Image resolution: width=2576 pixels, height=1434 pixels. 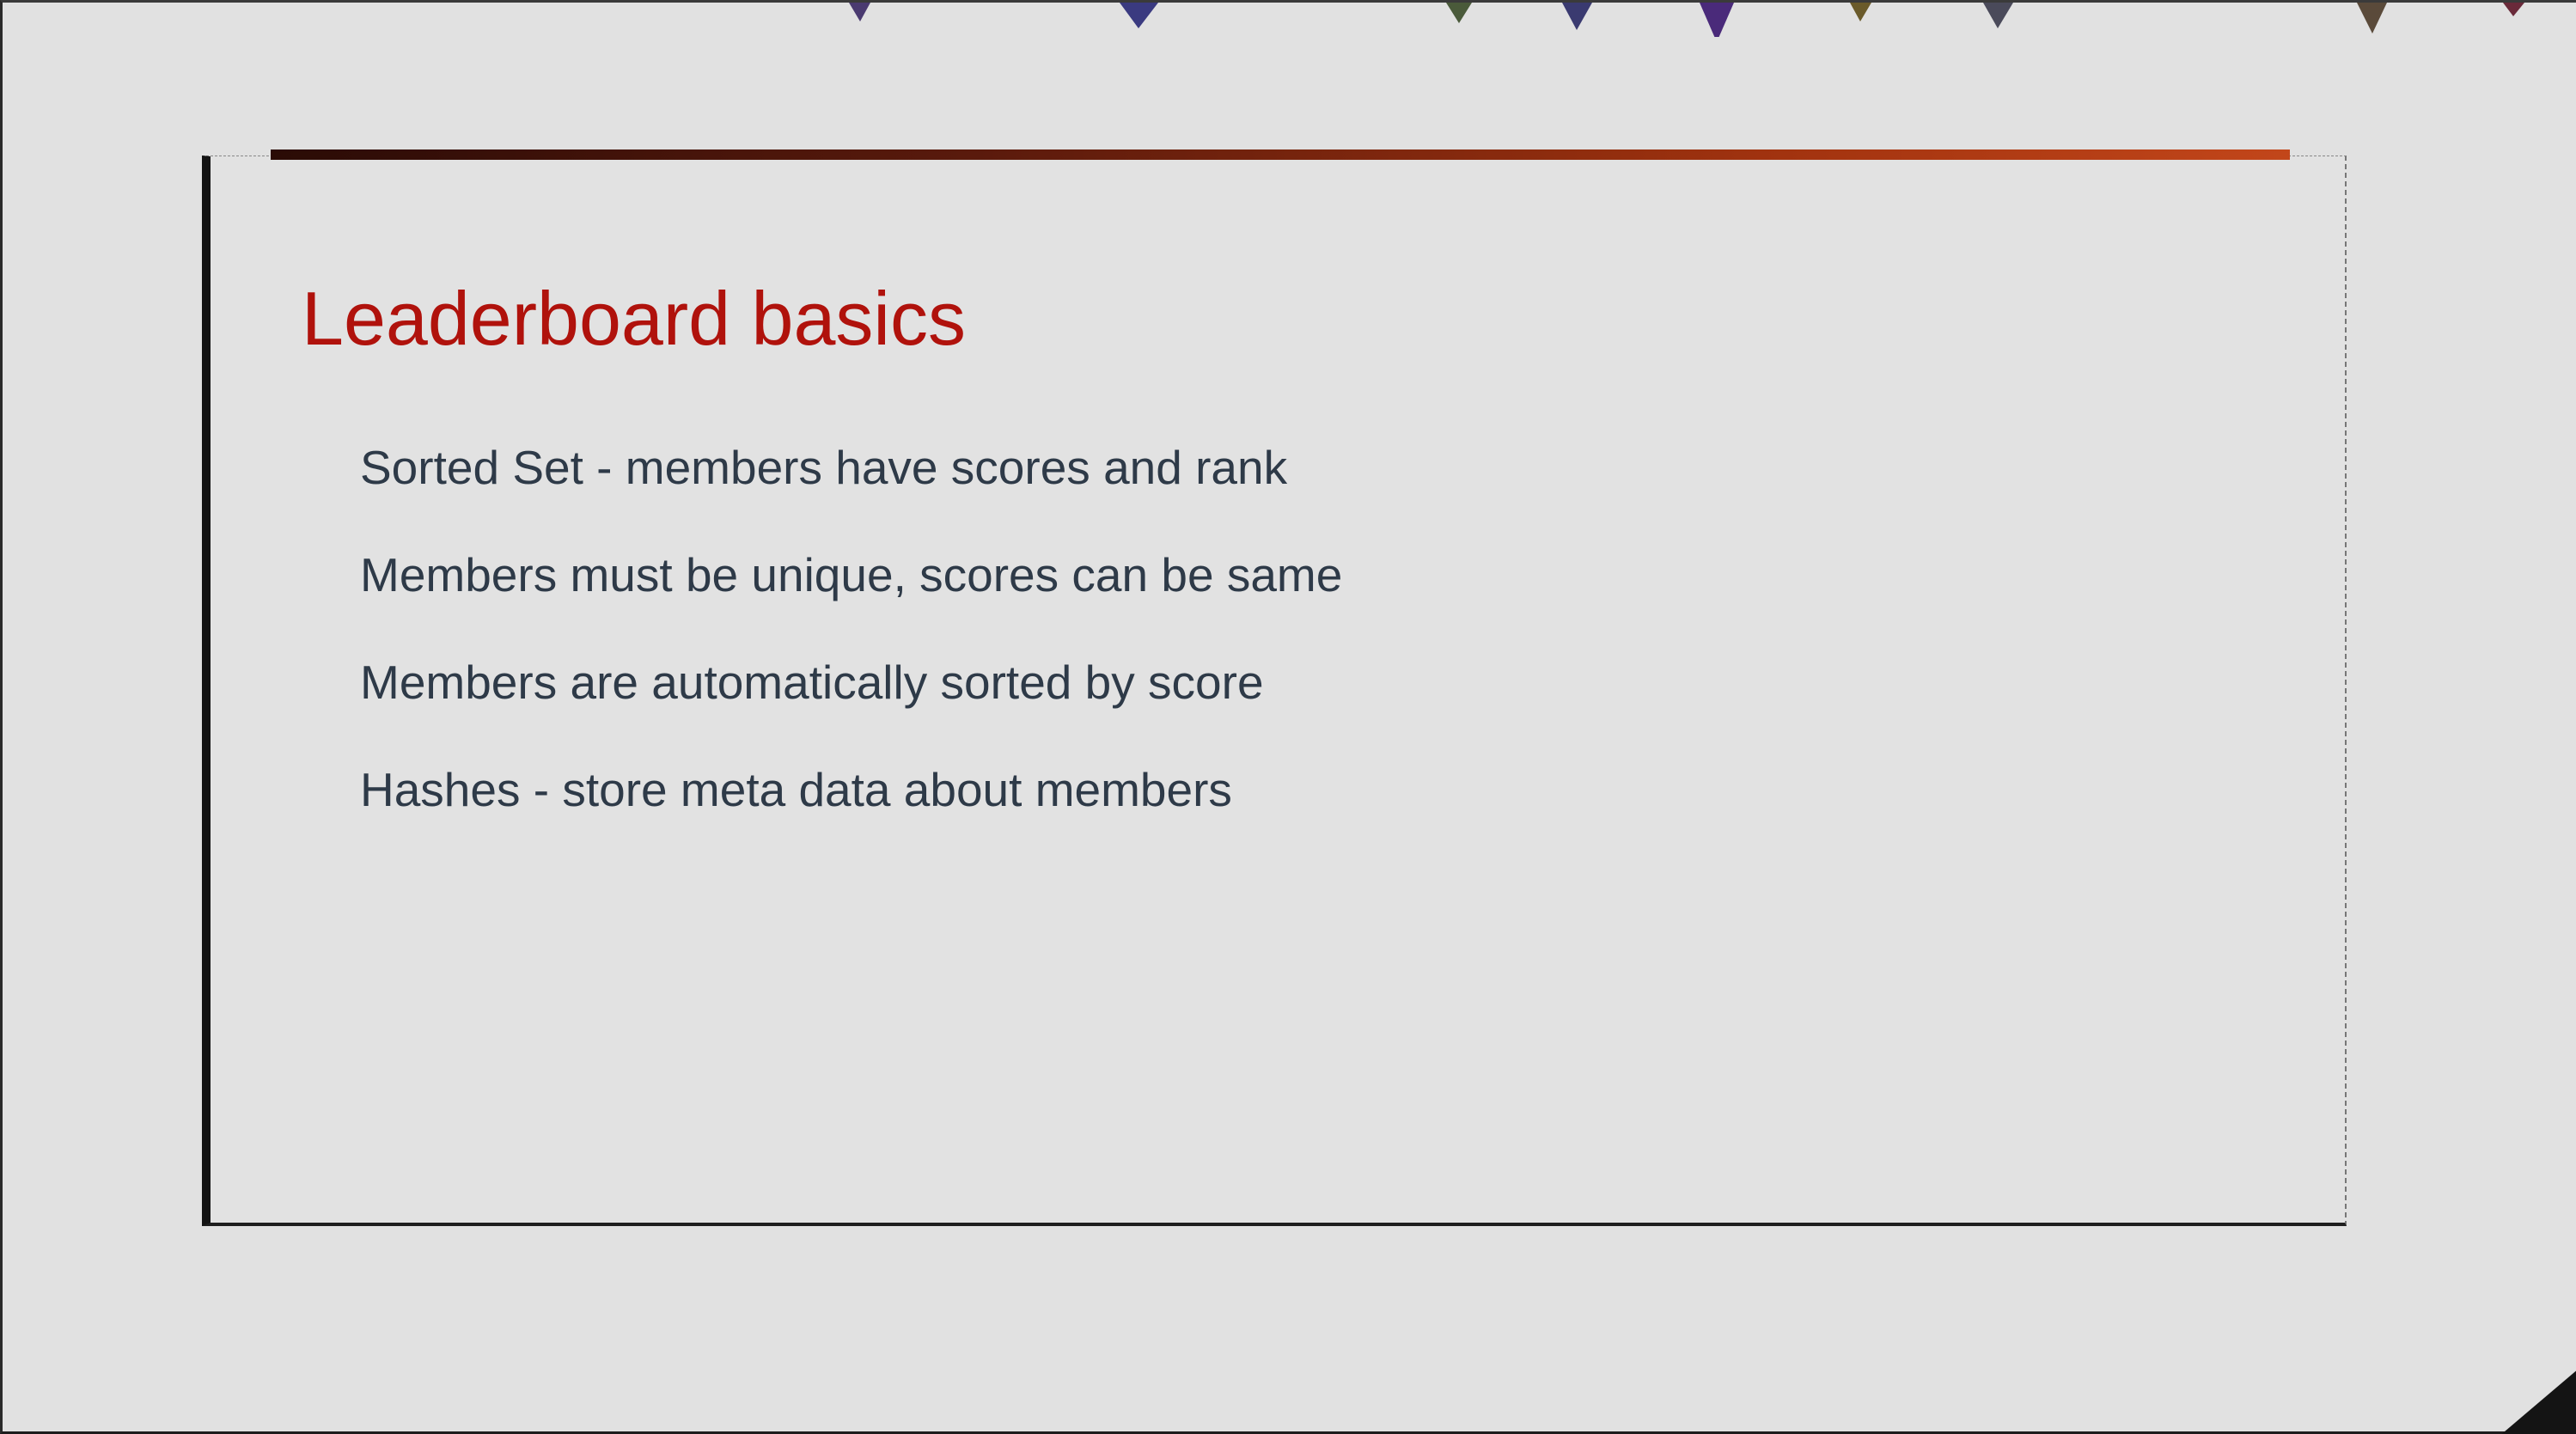 What do you see at coordinates (796, 789) in the screenshot?
I see `bullet-item-hashes: Hashes - store meta data about members` at bounding box center [796, 789].